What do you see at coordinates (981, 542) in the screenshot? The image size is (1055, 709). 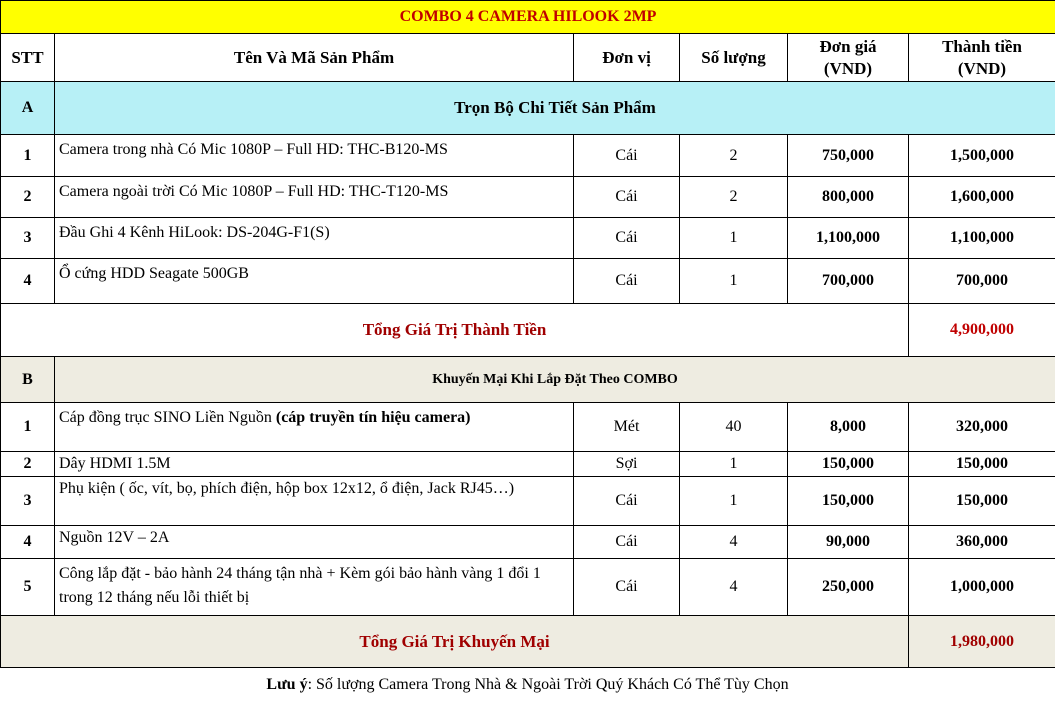 I see `row-total: 360,000` at bounding box center [981, 542].